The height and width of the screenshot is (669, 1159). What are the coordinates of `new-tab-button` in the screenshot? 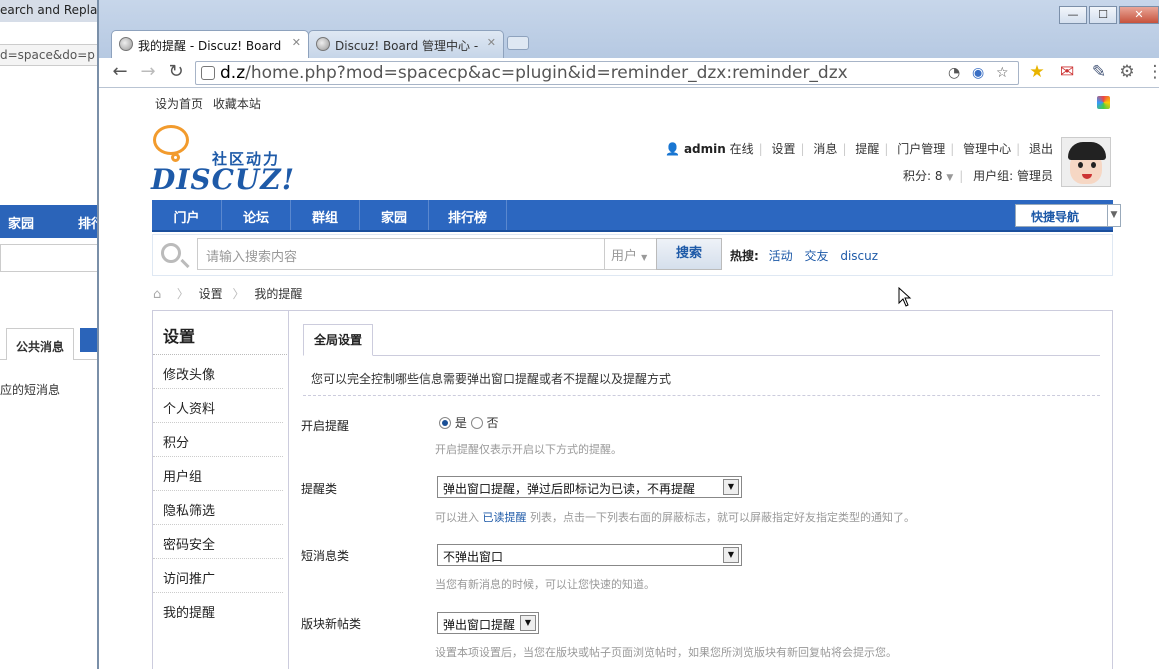 It's located at (518, 43).